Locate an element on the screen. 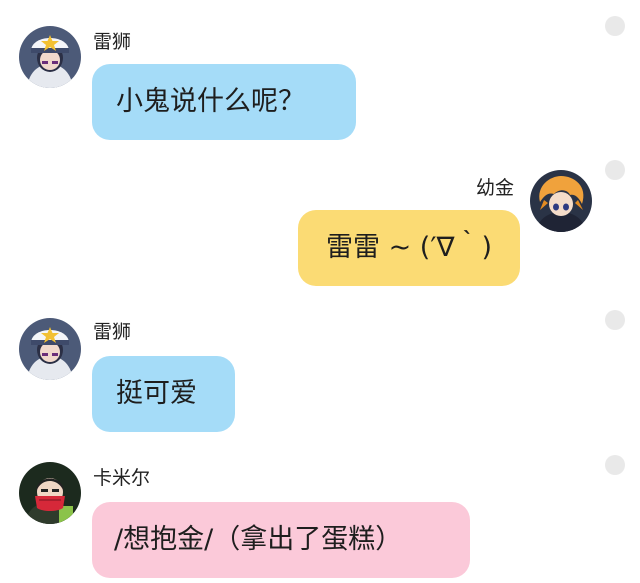 Image resolution: width=640 pixels, height=583 pixels. message-bubble: 挺可爱 is located at coordinates (163, 394).